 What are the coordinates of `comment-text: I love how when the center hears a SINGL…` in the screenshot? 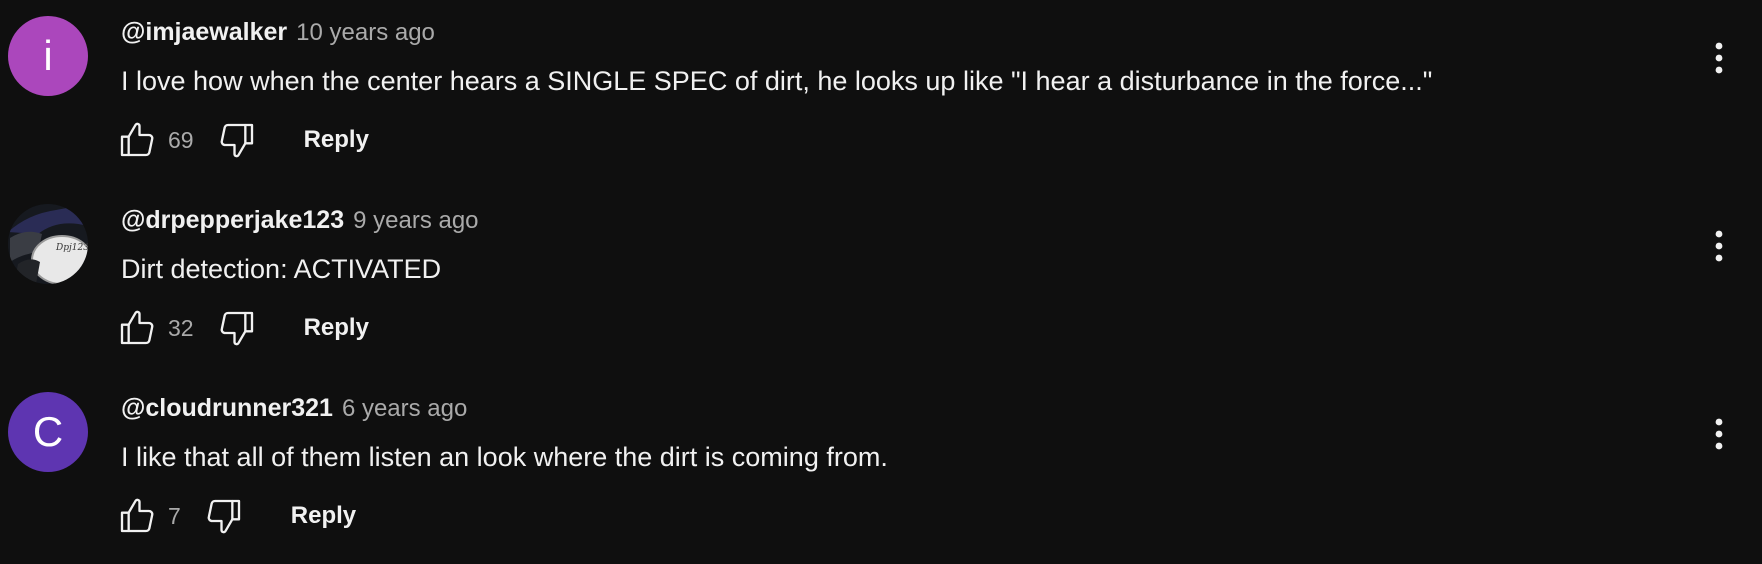 It's located at (777, 81).